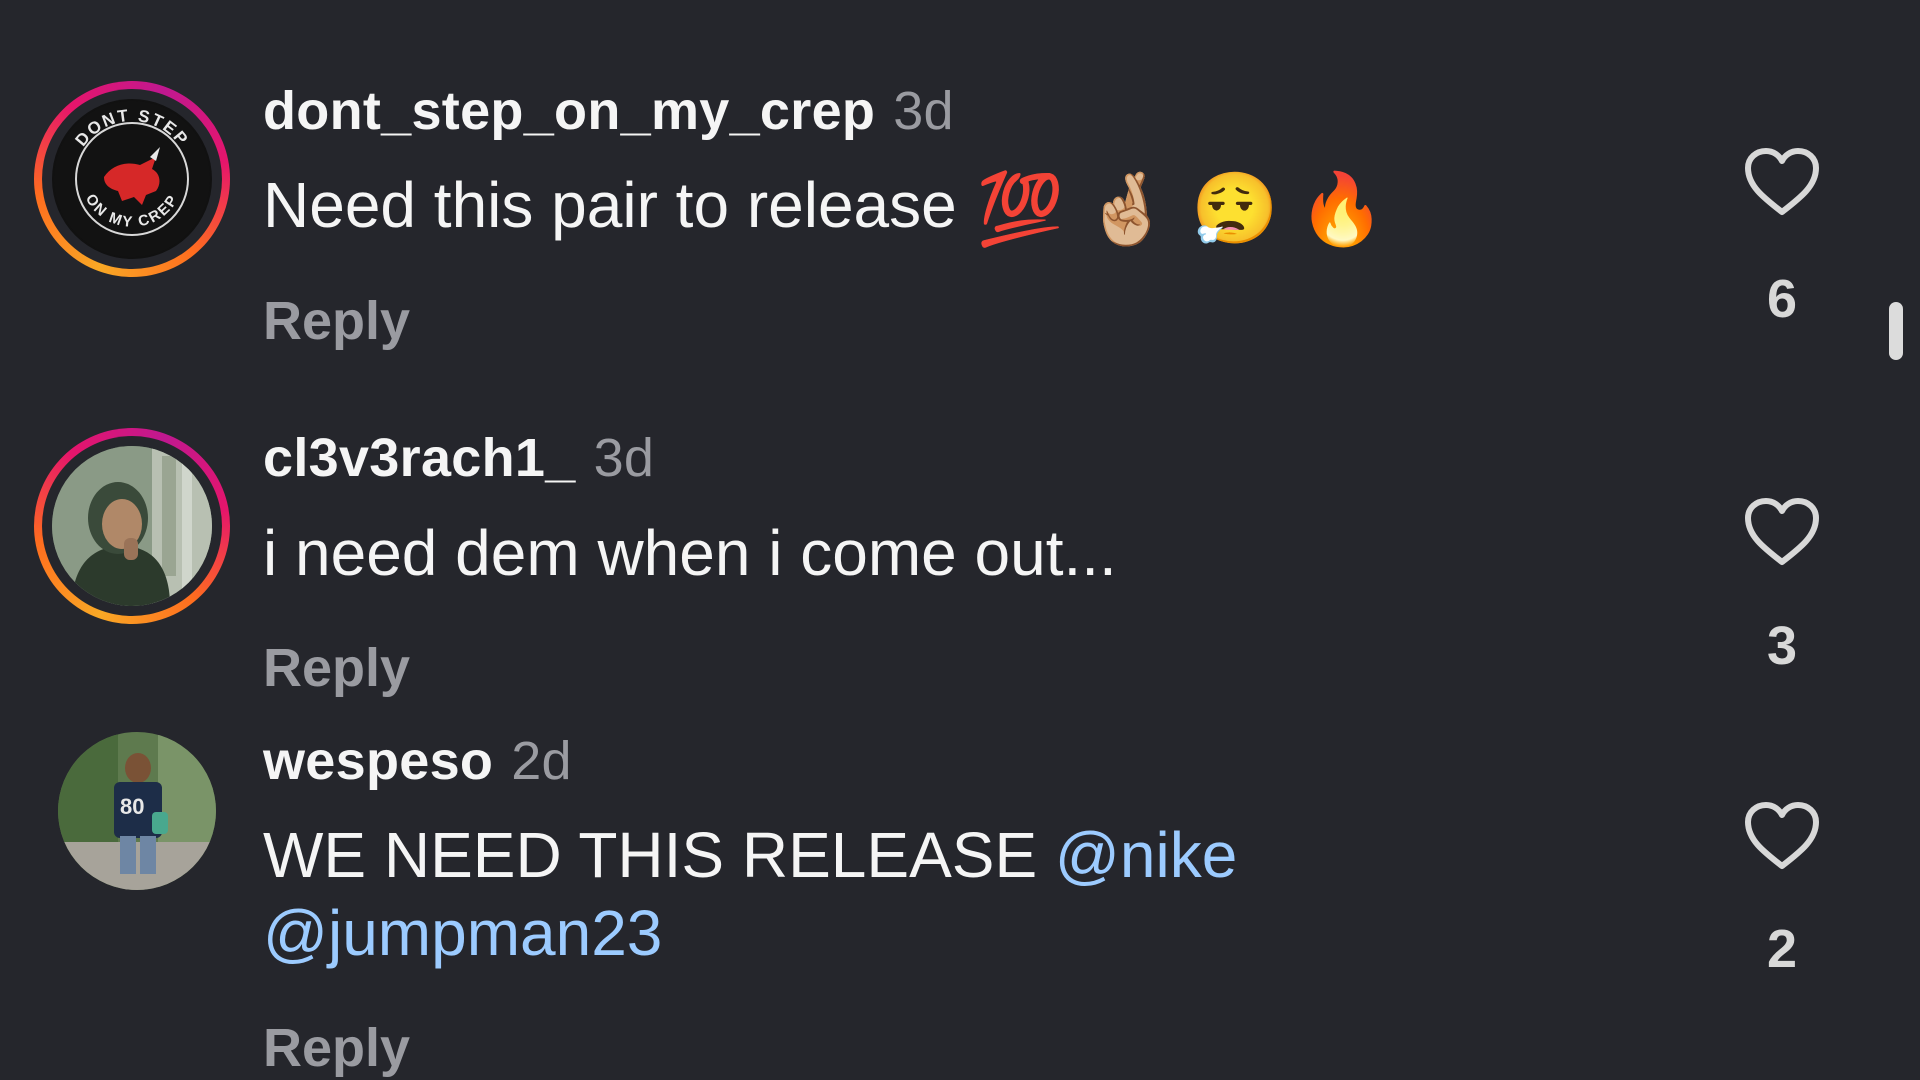  What do you see at coordinates (1782, 949) in the screenshot?
I see `like-count: 2` at bounding box center [1782, 949].